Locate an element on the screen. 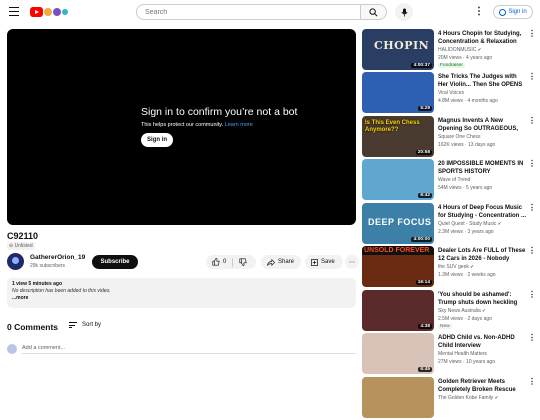 The height and width of the screenshot is (420, 540). show-more-link: ...more is located at coordinates (181, 298).